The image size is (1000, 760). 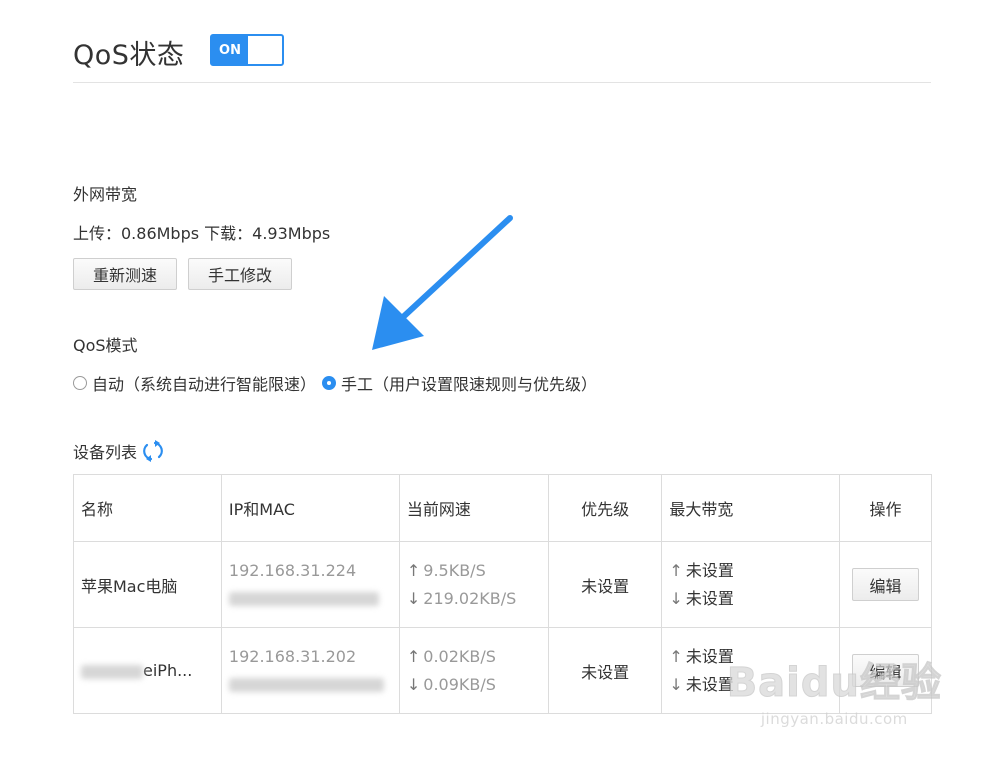 I want to click on page-title: QoS状态, so click(x=129, y=55).